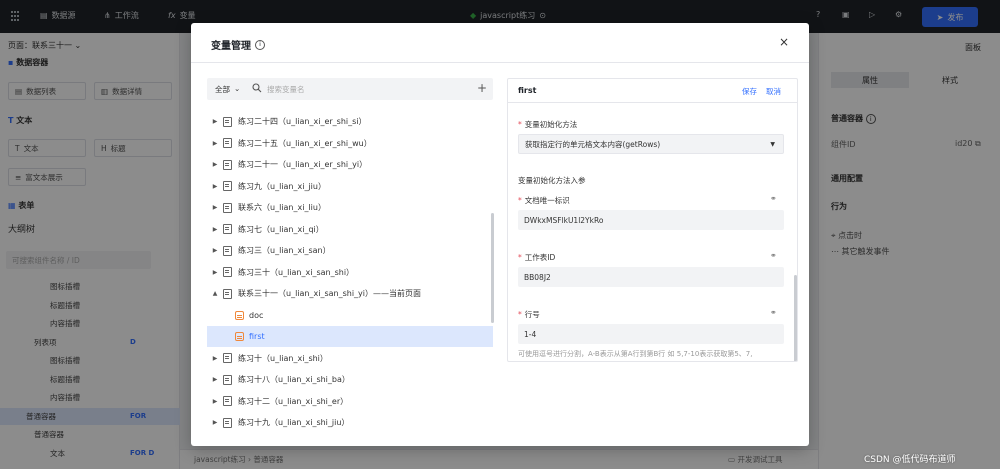 The height and width of the screenshot is (469, 1000). What do you see at coordinates (651, 334) in the screenshot?
I see `row-field: 1-4` at bounding box center [651, 334].